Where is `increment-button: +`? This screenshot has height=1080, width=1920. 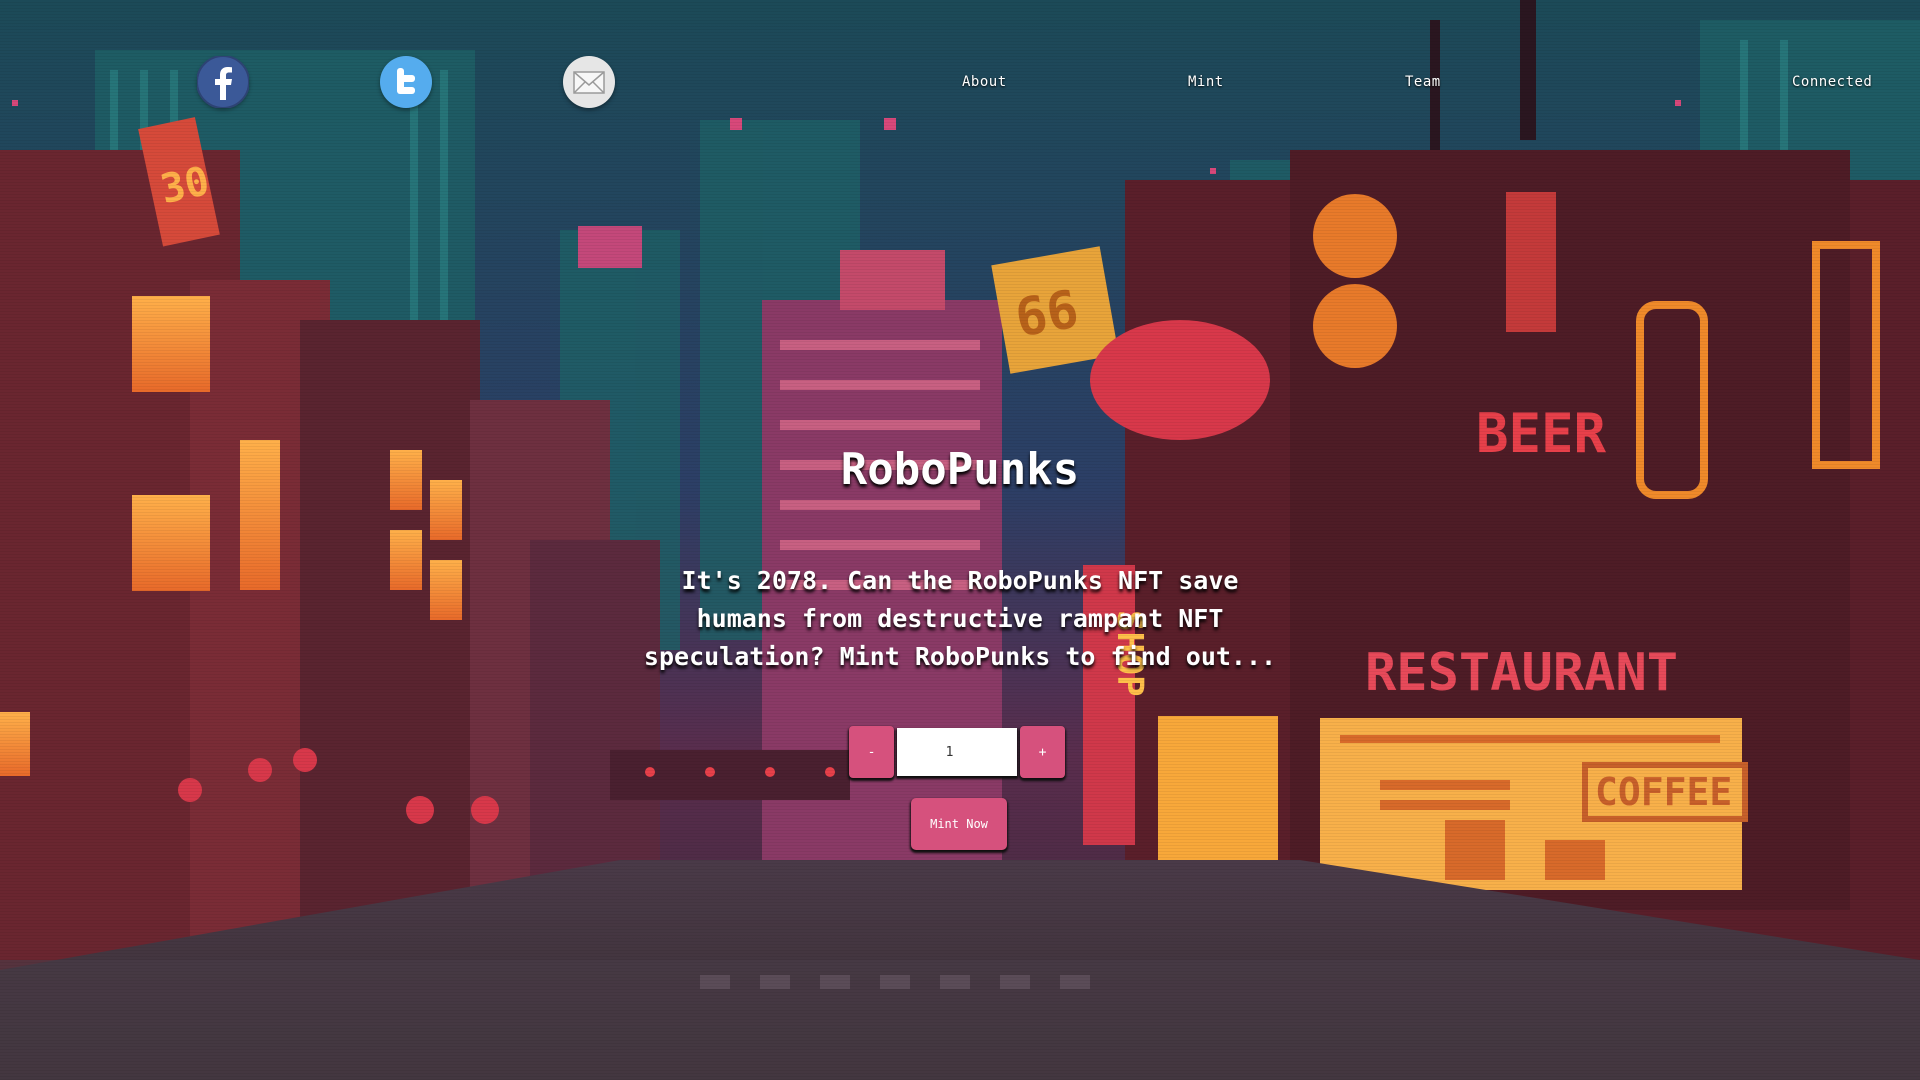
increment-button: + is located at coordinates (1042, 752).